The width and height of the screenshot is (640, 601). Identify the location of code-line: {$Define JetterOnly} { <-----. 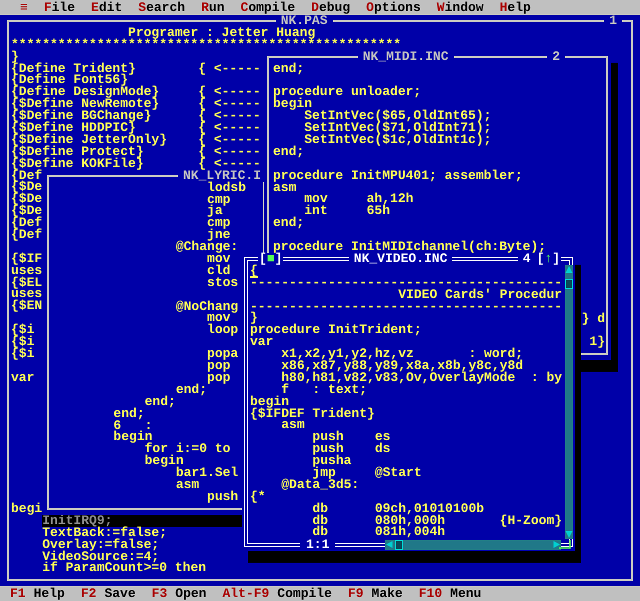
(136, 140).